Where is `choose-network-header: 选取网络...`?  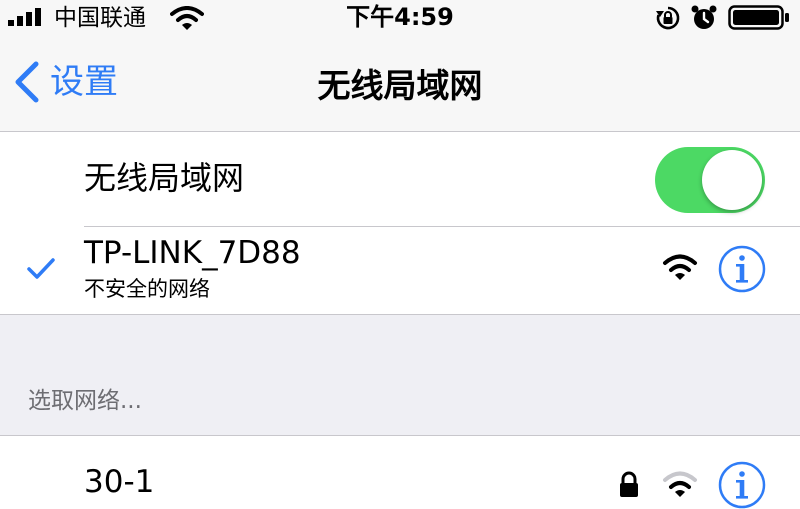 choose-network-header: 选取网络... is located at coordinates (85, 401).